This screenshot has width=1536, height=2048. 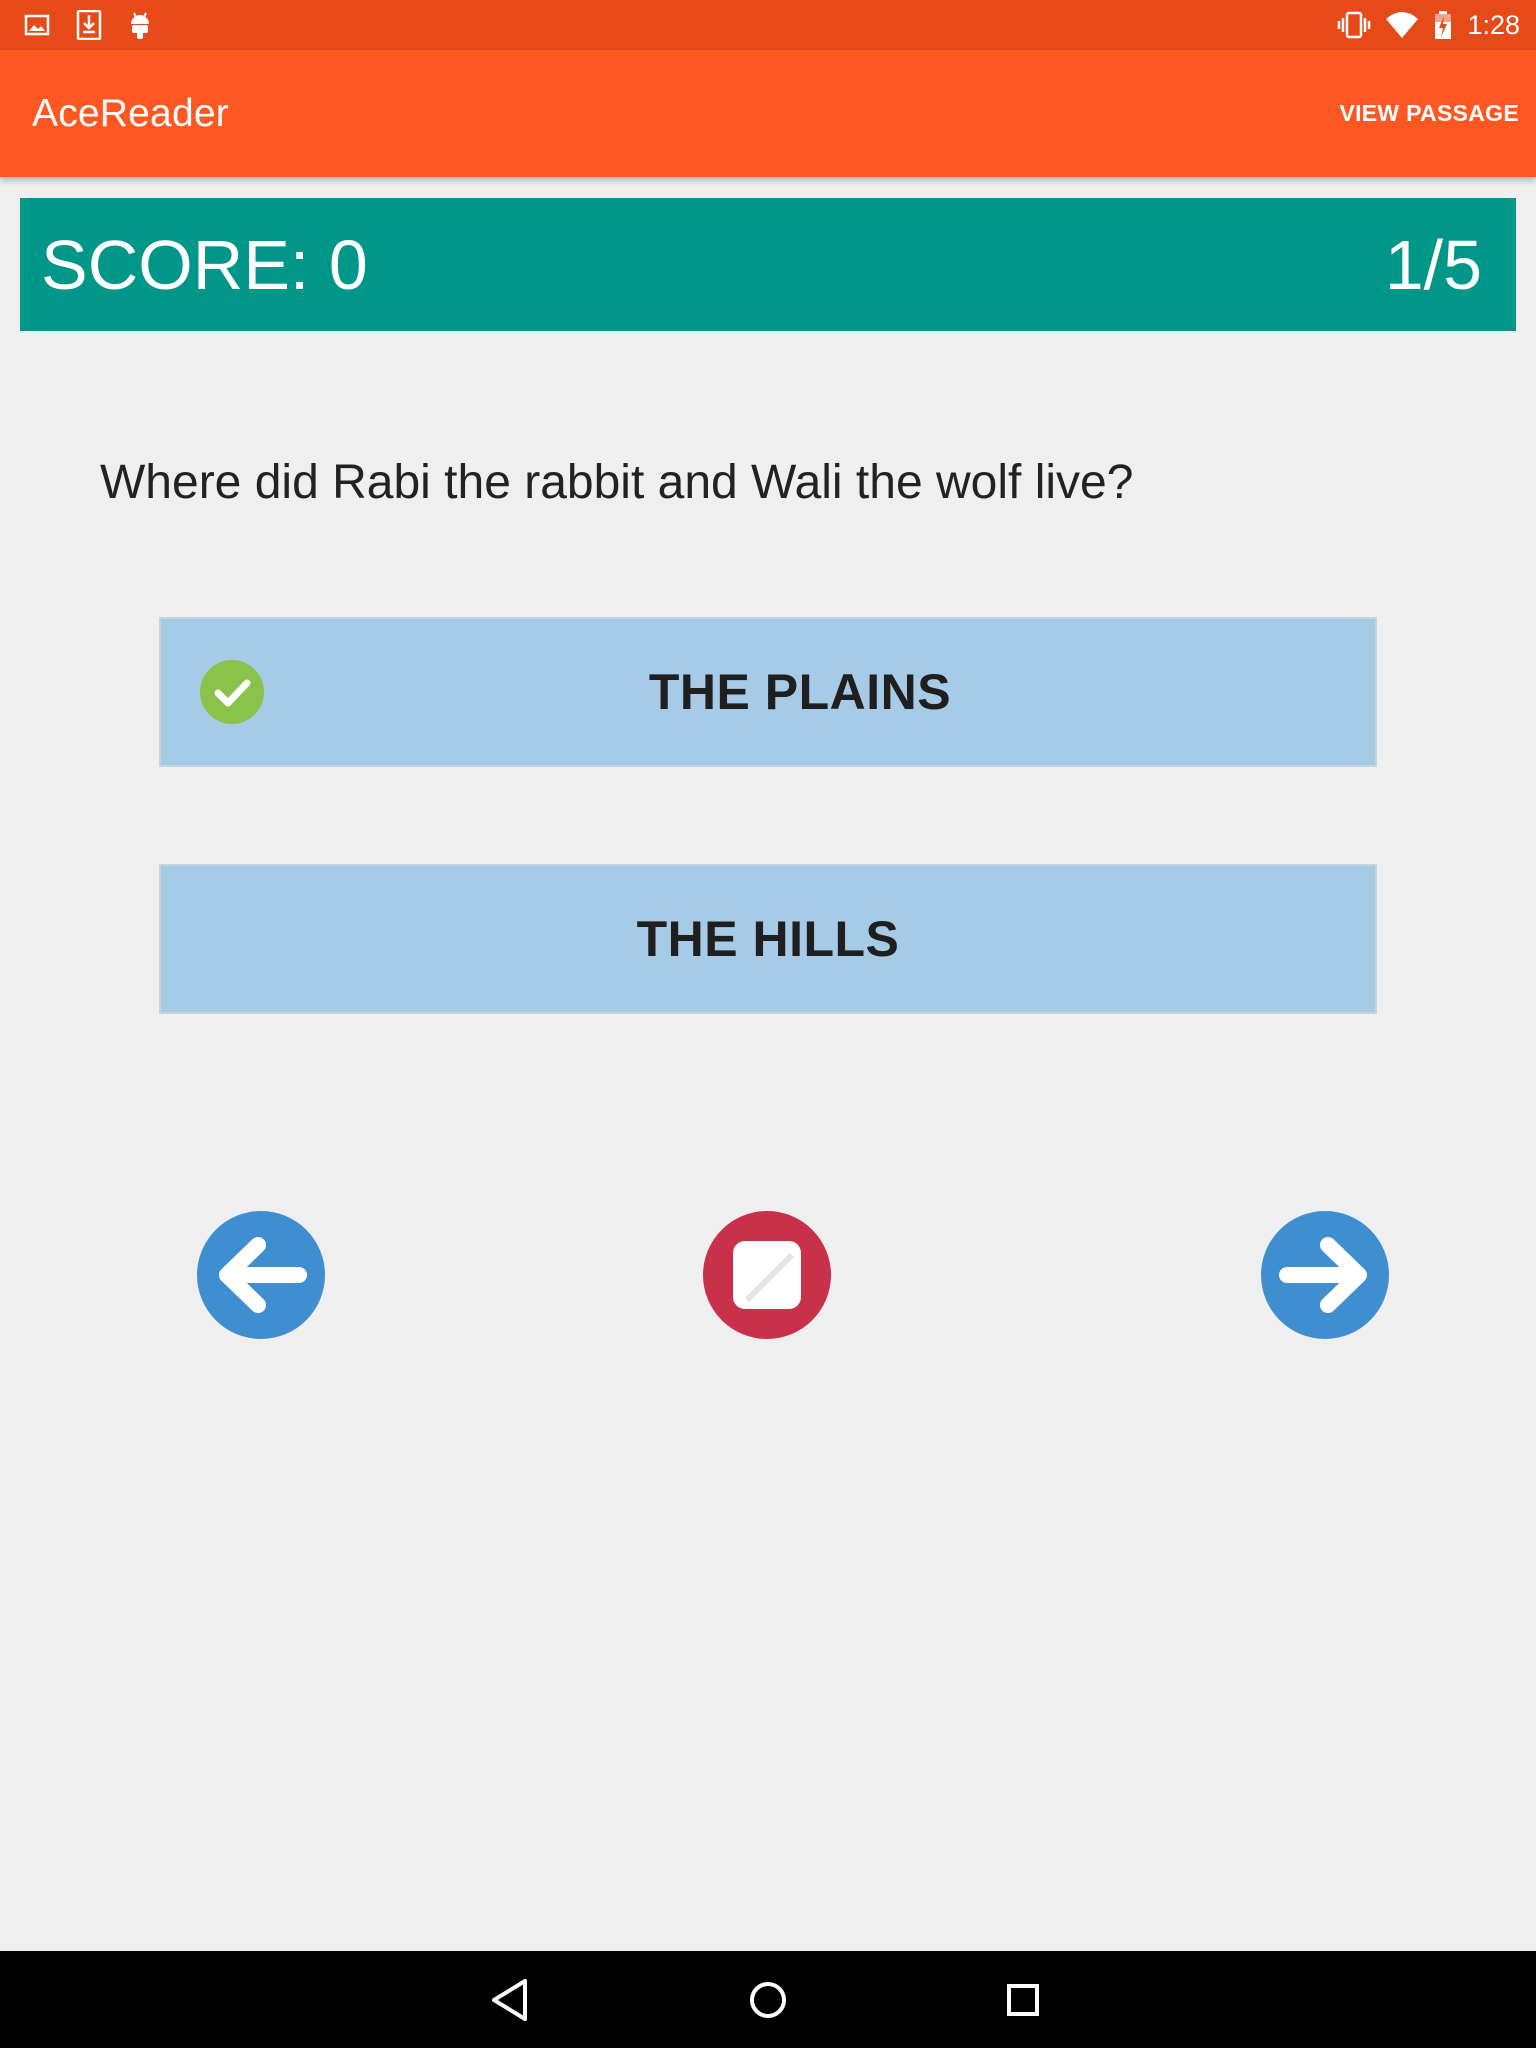 I want to click on answer-option-the-plains: THE PLAINS, so click(x=768, y=692).